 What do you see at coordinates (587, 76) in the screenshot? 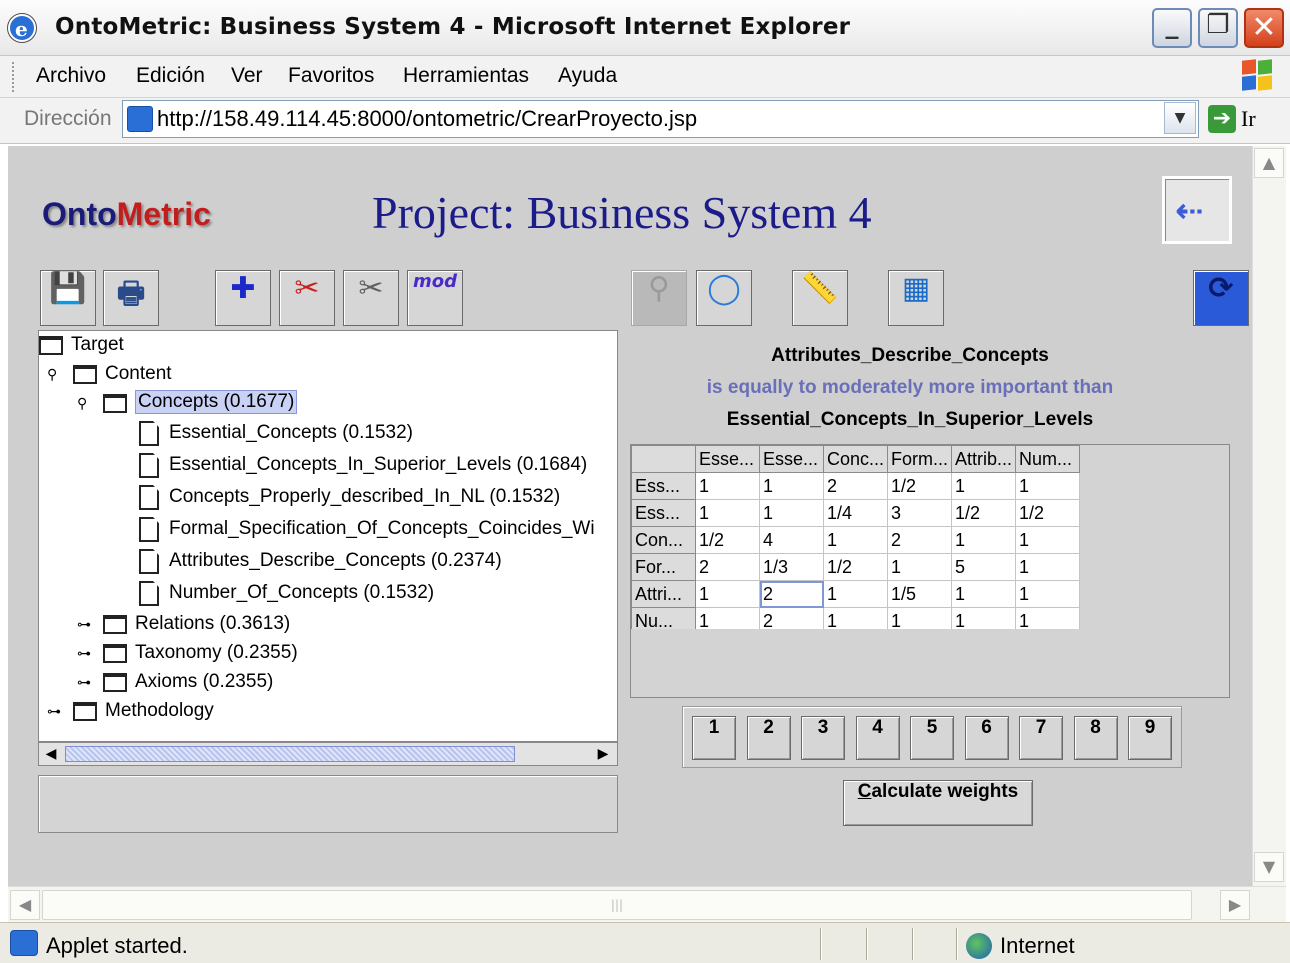
I see `menu-ayuda: Ayuda` at bounding box center [587, 76].